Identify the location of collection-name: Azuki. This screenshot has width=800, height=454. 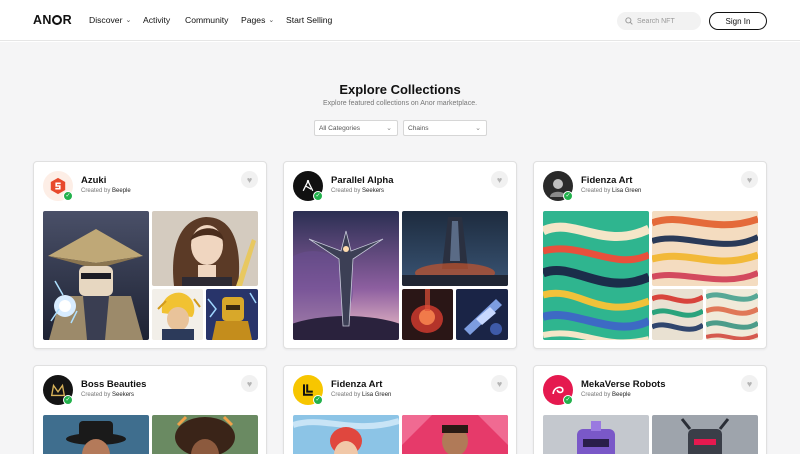
(94, 180).